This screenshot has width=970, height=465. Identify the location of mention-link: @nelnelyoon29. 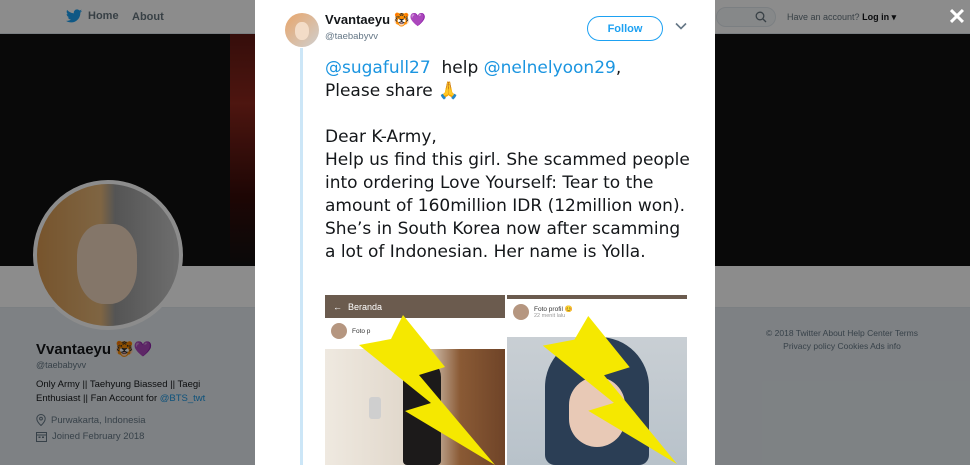
(550, 68).